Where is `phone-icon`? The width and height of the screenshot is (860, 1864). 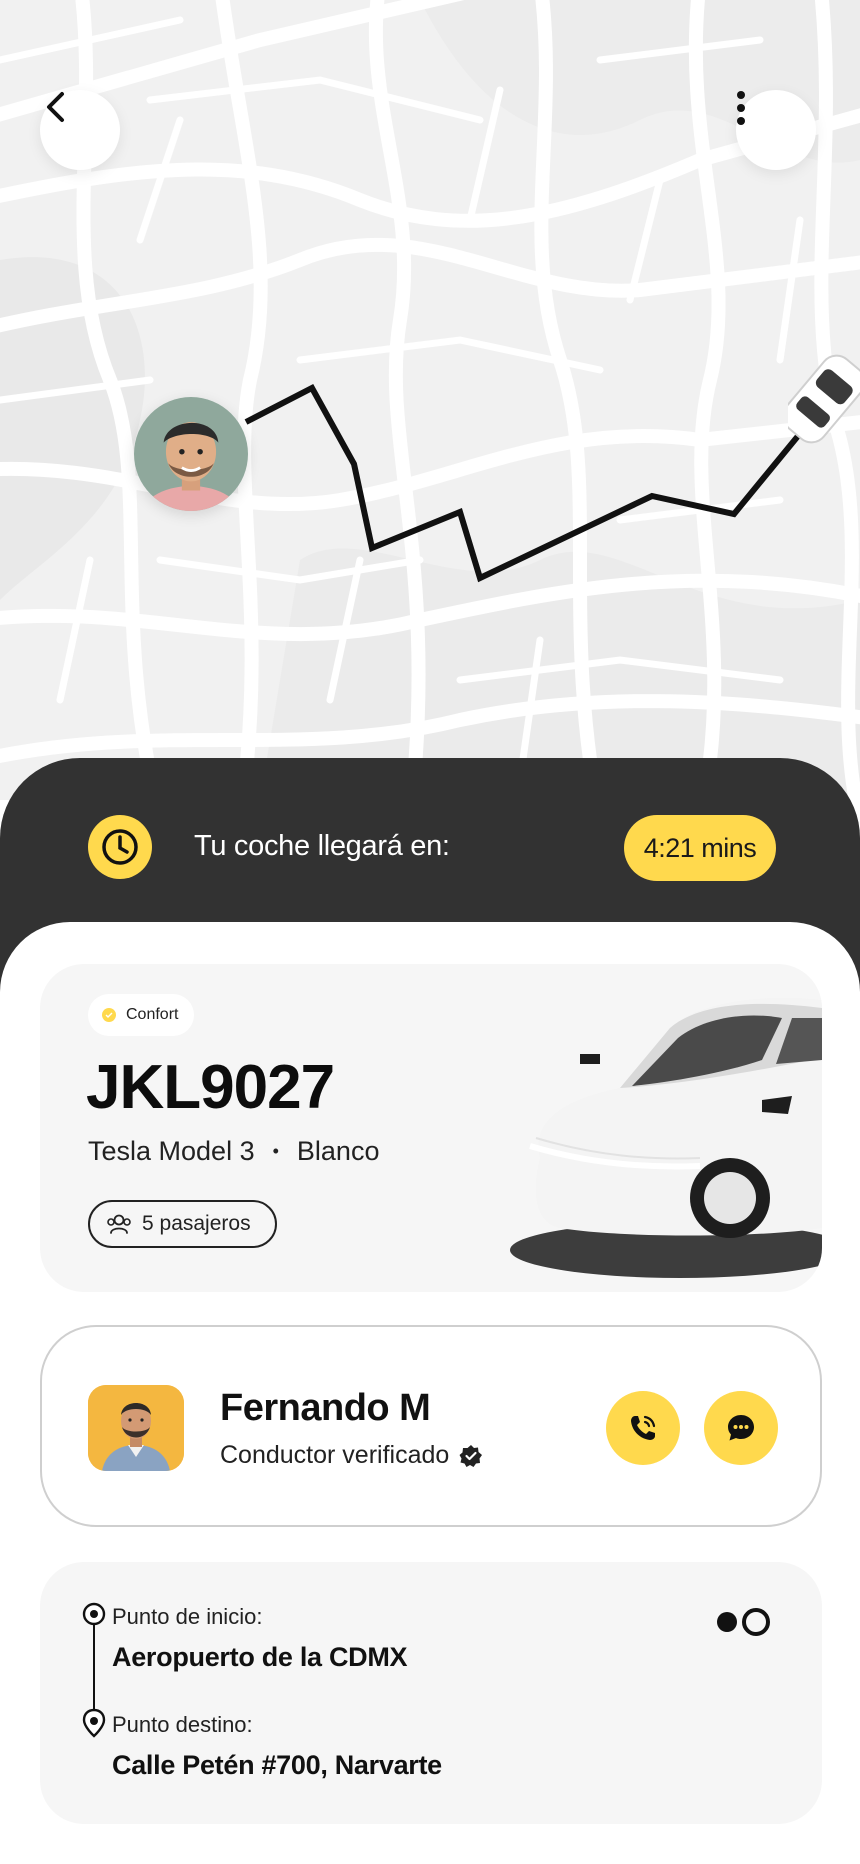
phone-icon is located at coordinates (643, 1427).